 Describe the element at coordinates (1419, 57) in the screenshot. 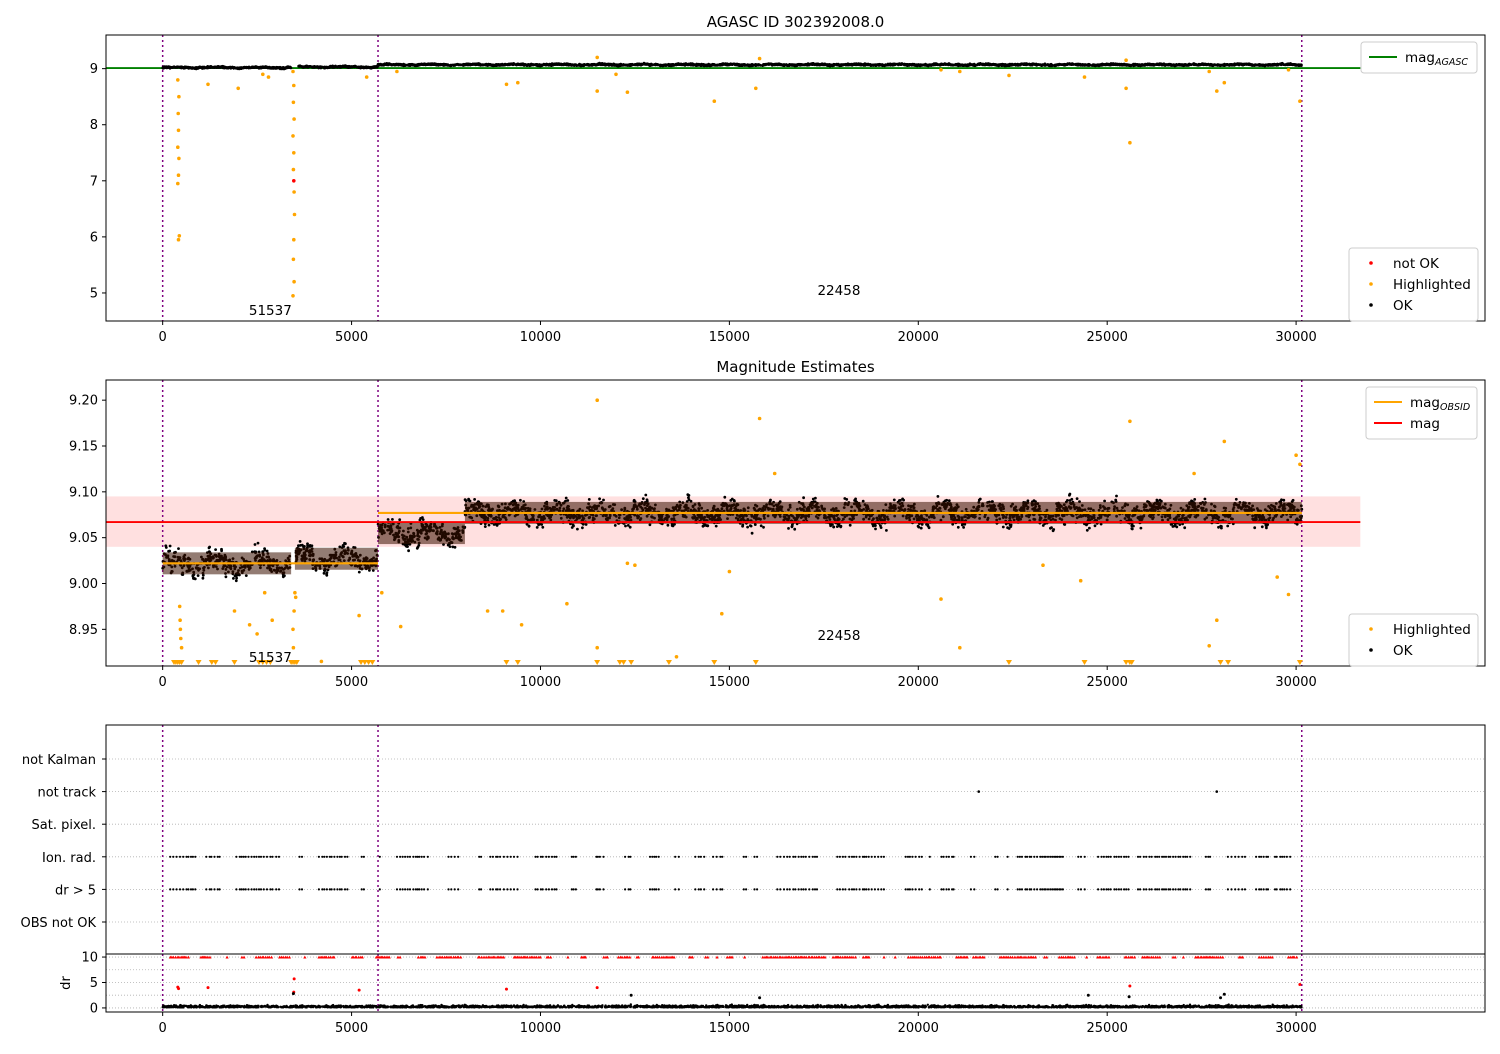

I see `legend-mag-agasc: magAGASC` at that location.